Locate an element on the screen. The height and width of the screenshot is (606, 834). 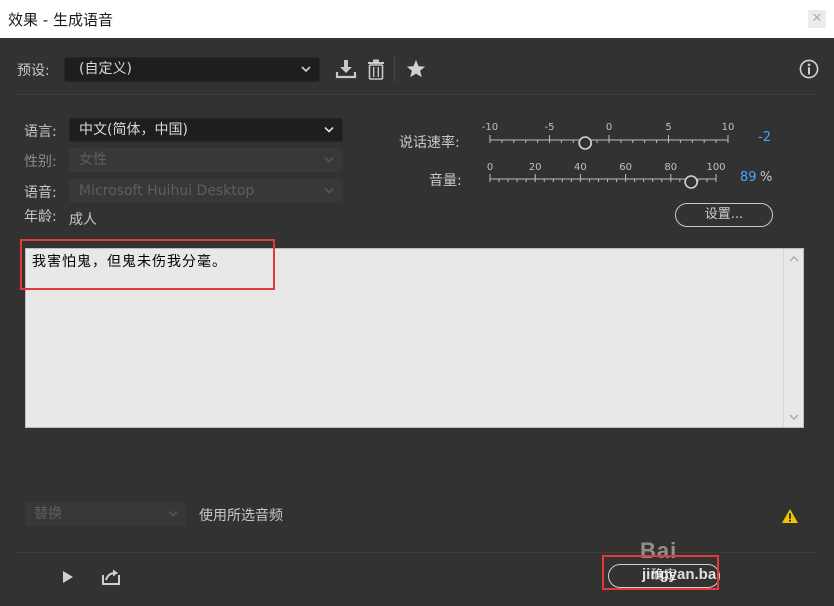
slider-tick-label: 20 is located at coordinates (535, 167).